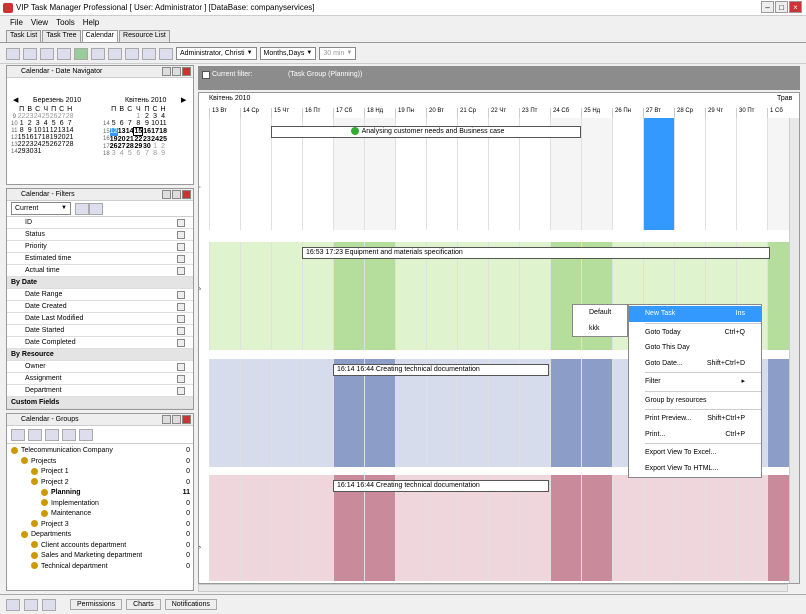  I want to click on tab-resource-list: Resource List, so click(144, 36).